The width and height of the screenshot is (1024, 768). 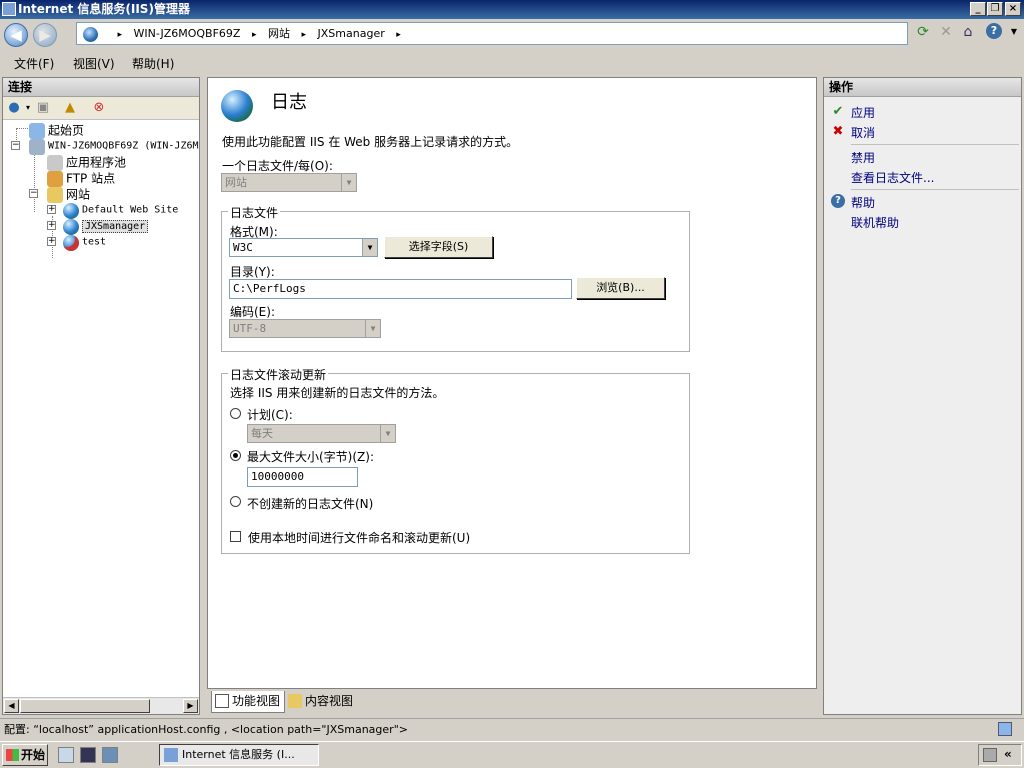 What do you see at coordinates (66, 755) in the screenshot?
I see `server-manager-icon` at bounding box center [66, 755].